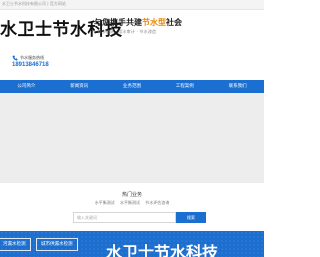 This screenshot has width=320, height=257. What do you see at coordinates (174, 22) in the screenshot?
I see `slogan-suffix: 社会` at bounding box center [174, 22].